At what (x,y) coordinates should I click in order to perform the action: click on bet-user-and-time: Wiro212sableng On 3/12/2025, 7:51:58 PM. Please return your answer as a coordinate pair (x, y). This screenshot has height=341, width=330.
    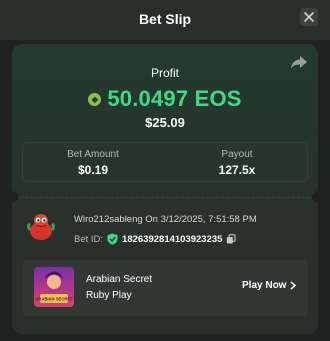
    Looking at the image, I should click on (165, 219).